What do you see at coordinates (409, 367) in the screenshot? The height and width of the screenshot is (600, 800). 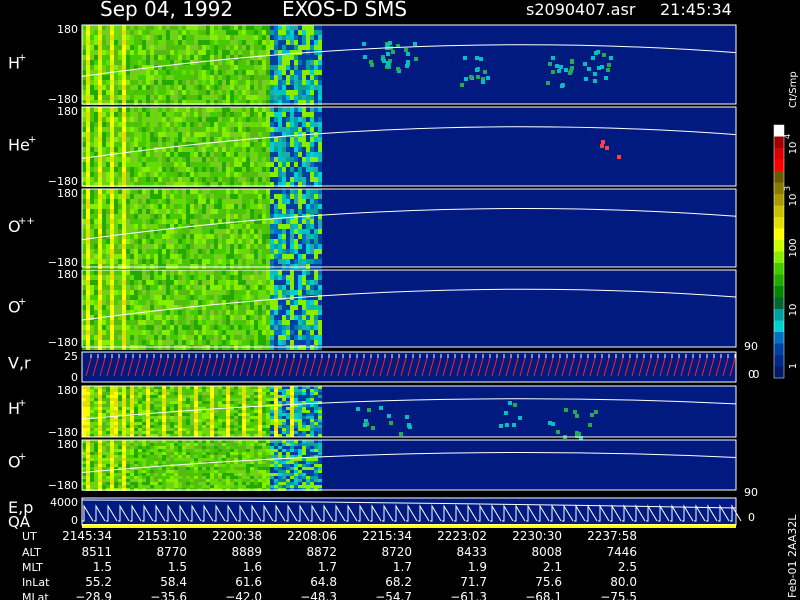 I see `panel-background` at bounding box center [409, 367].